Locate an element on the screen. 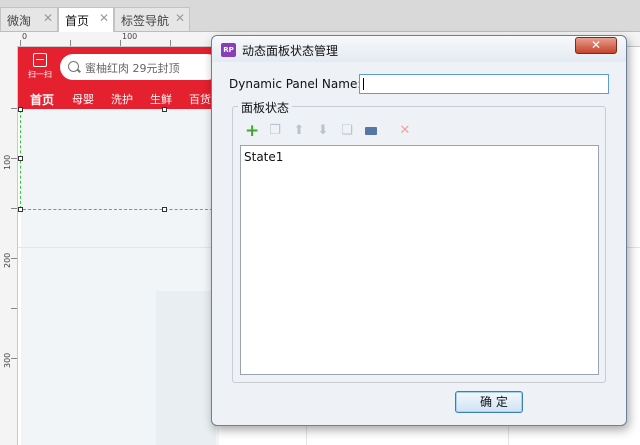 The height and width of the screenshot is (445, 640). document-tabbar: 微淘 ✕ 首页 ✕ 标签导航 ✕ is located at coordinates (320, 16).